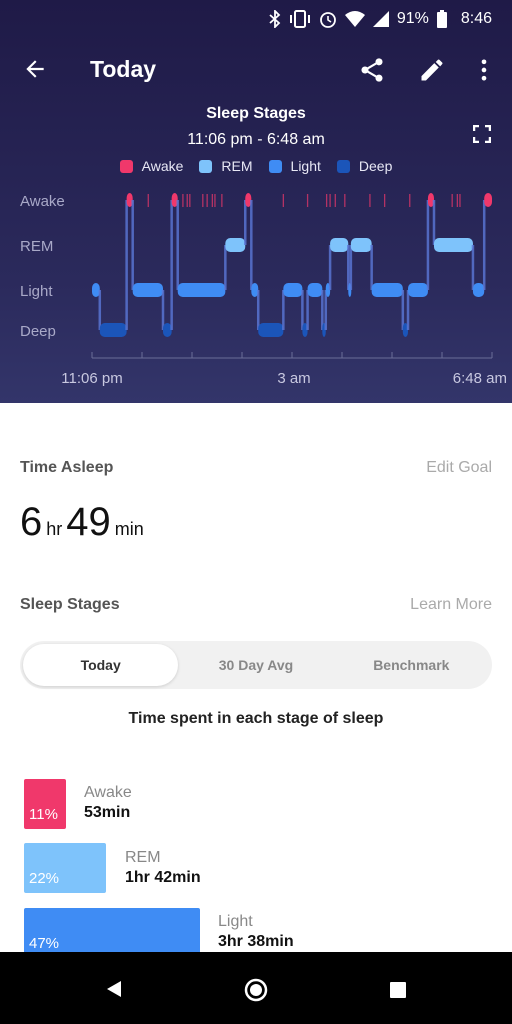 Image resolution: width=512 pixels, height=1024 pixels. I want to click on time-asleep-label: Time Asleep, so click(67, 467).